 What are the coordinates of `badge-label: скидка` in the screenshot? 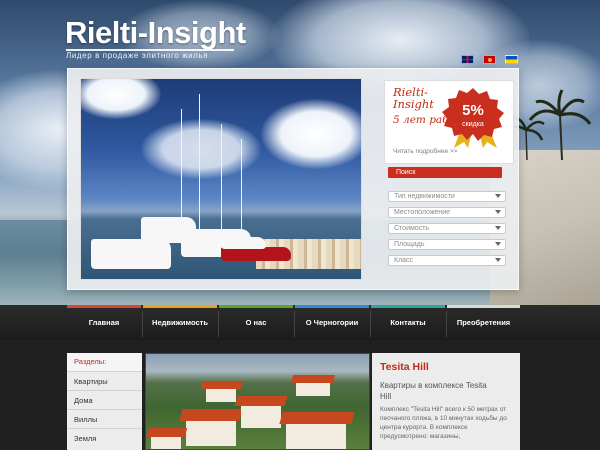 It's located at (473, 124).